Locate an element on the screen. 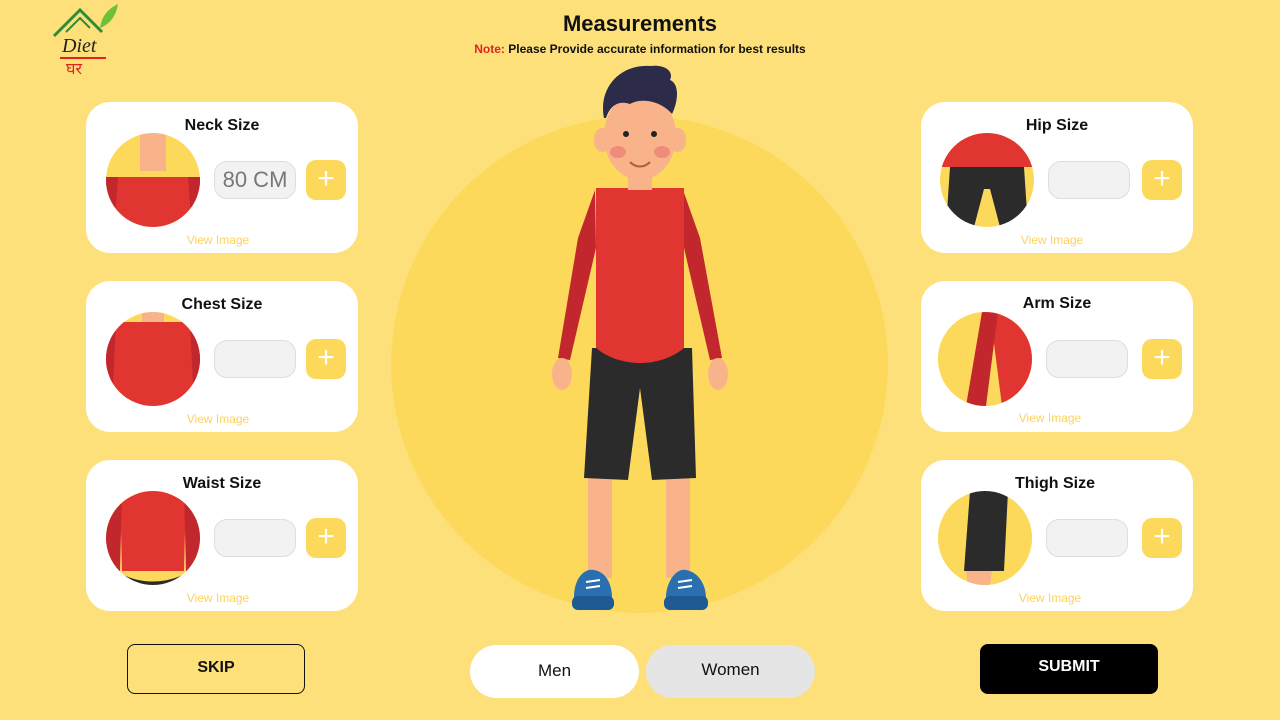 The width and height of the screenshot is (1280, 720). neck-icon is located at coordinates (153, 180).